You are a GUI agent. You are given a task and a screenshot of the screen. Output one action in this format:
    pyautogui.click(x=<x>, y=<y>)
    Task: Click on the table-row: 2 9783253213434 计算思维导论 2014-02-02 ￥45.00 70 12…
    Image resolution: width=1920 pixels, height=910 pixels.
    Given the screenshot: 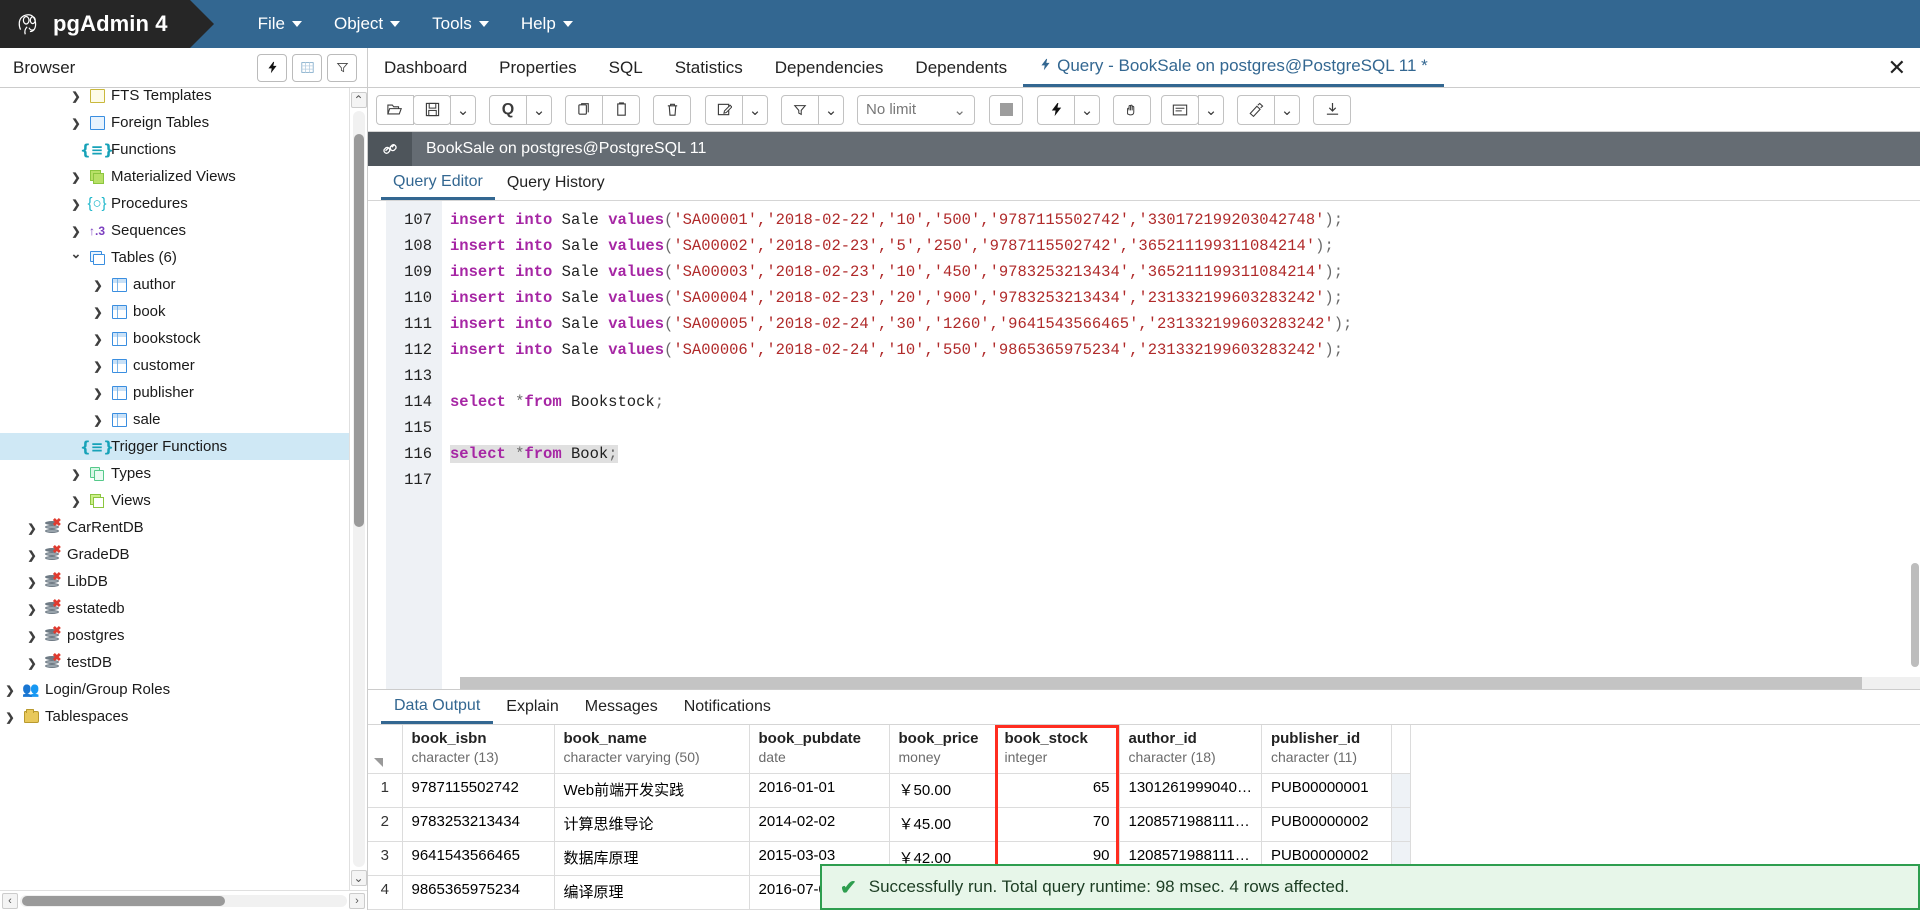 What is the action you would take?
    pyautogui.click(x=889, y=824)
    